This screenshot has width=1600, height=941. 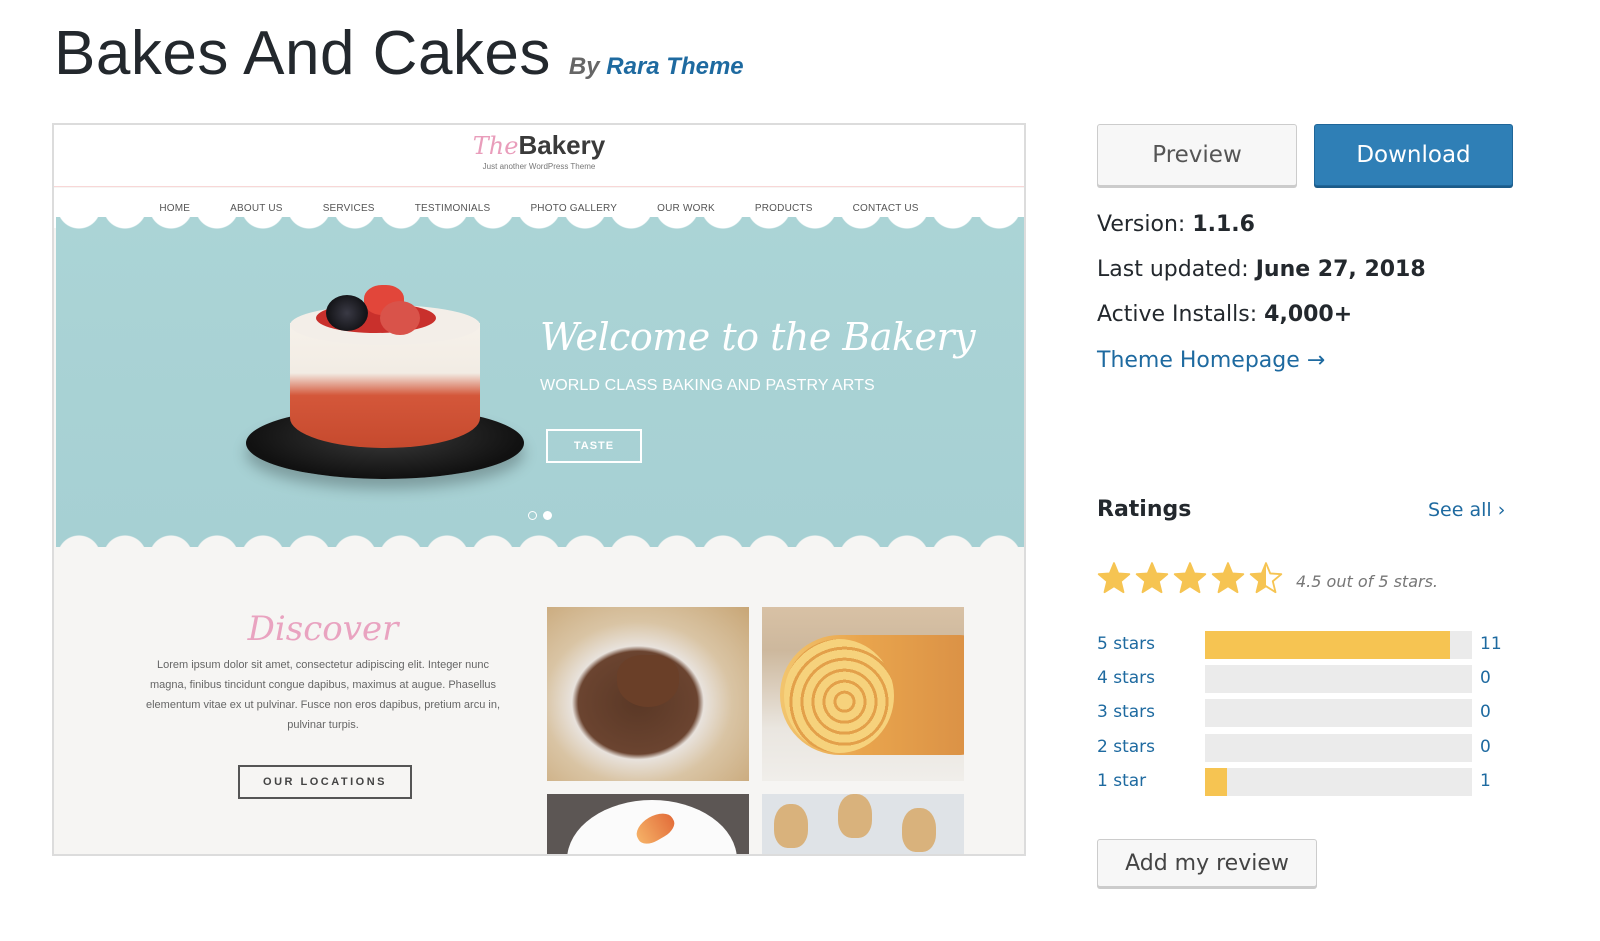 I want to click on see-all-label: See all, so click(x=1460, y=510).